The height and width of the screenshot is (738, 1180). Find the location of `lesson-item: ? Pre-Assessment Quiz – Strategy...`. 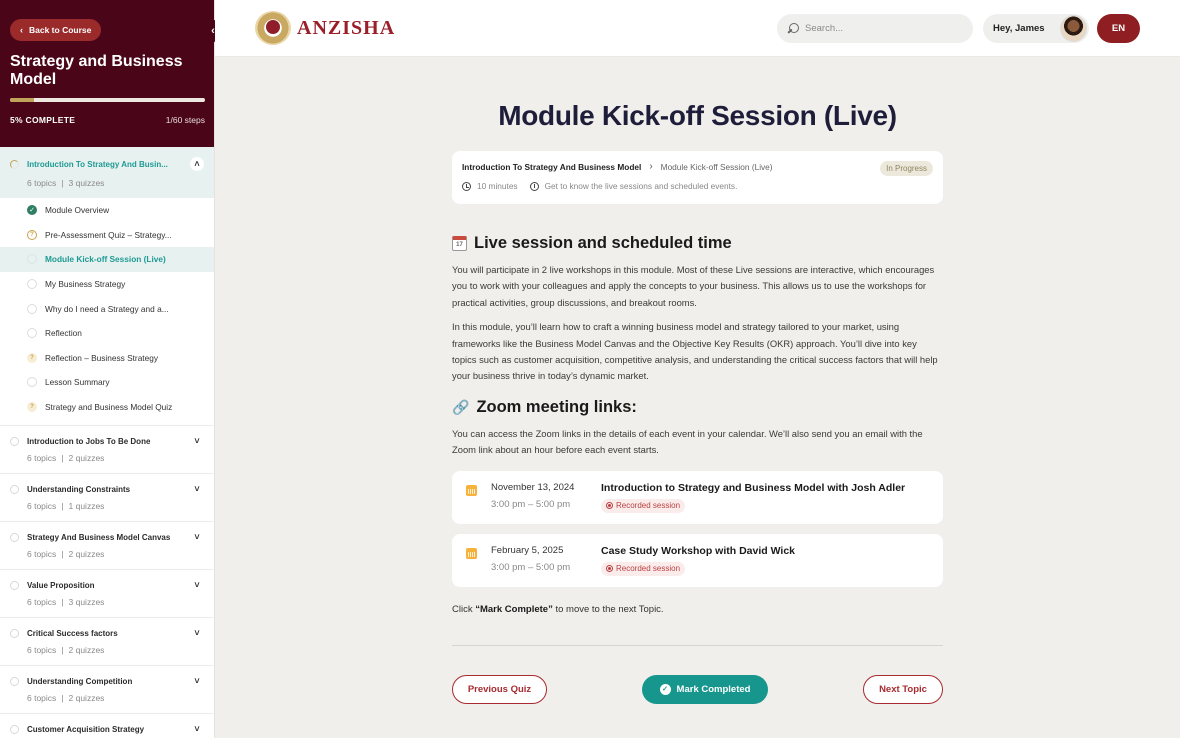

lesson-item: ? Pre-Assessment Quiz – Strategy... is located at coordinates (107, 235).